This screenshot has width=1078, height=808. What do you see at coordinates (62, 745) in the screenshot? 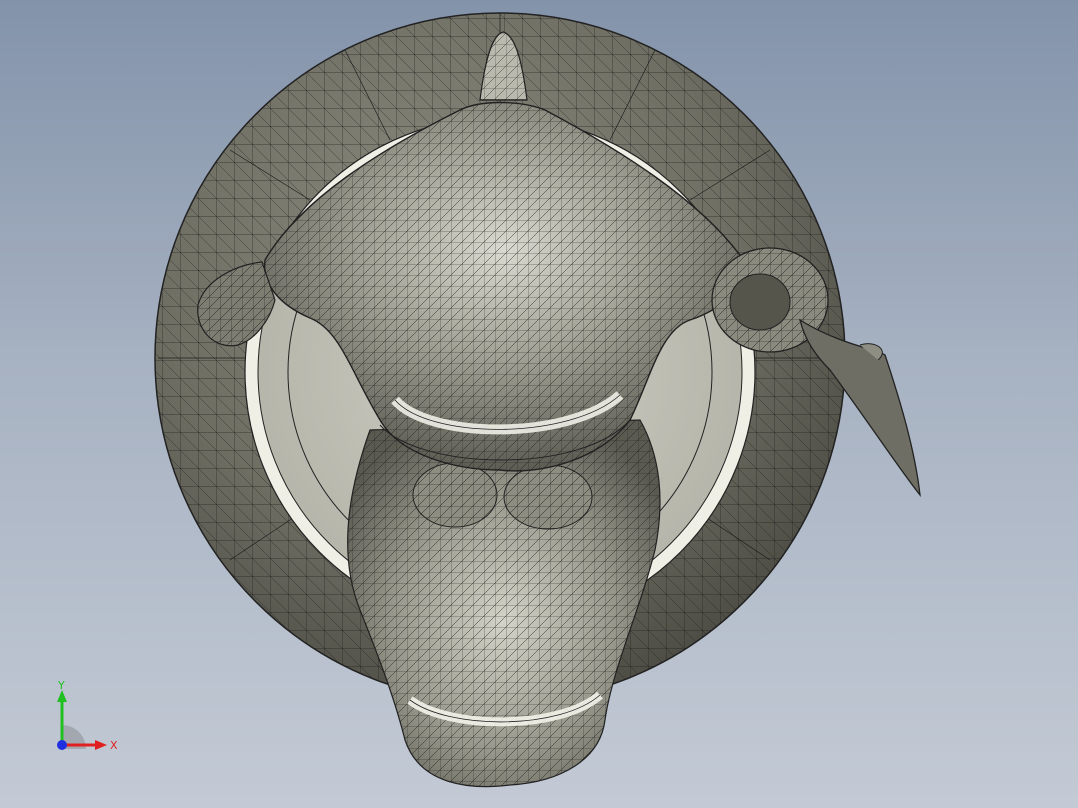
I see `z-axis-dot` at bounding box center [62, 745].